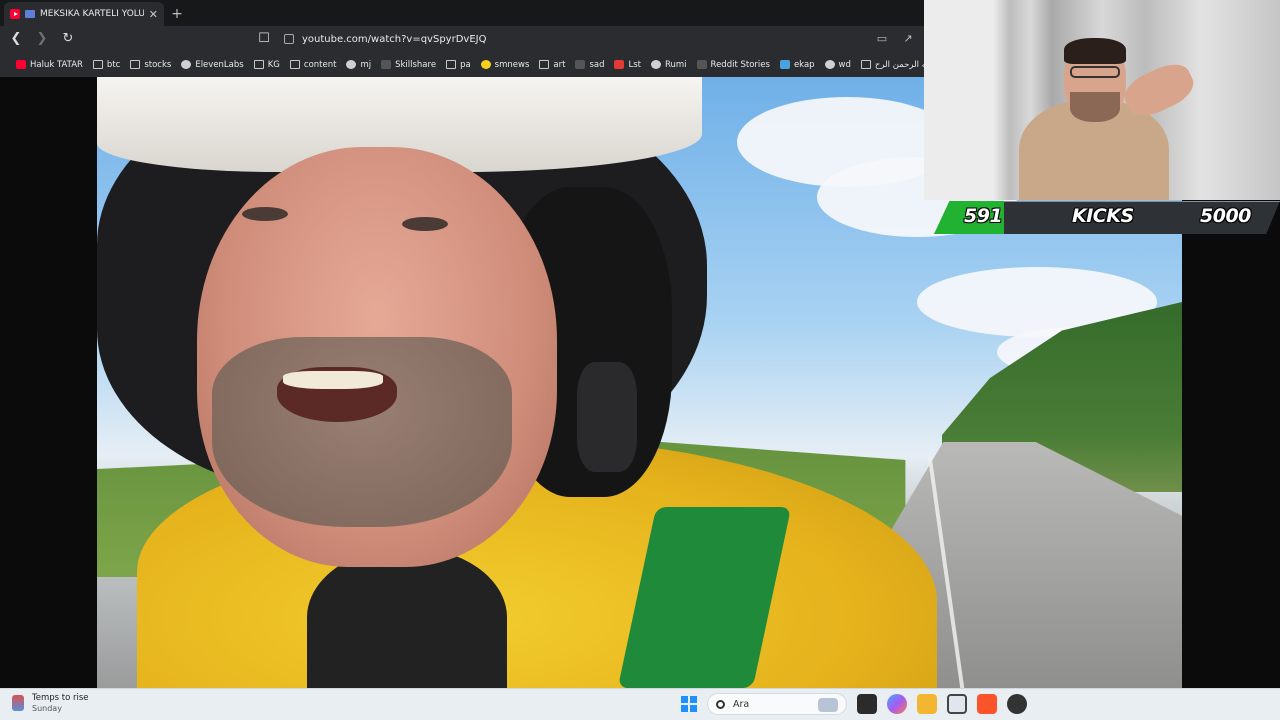  What do you see at coordinates (462, 13) in the screenshot?
I see `tab-strip: MEKSİKA KARTELİ YOLUMUZU ✕ +` at bounding box center [462, 13].